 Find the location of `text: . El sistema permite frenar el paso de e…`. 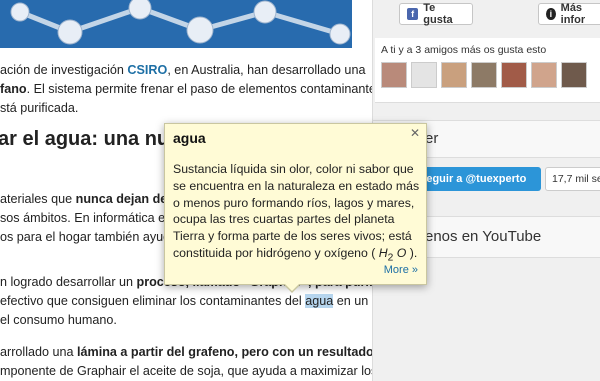

text: . El sistema permite frenar el paso de e… is located at coordinates (206, 89).